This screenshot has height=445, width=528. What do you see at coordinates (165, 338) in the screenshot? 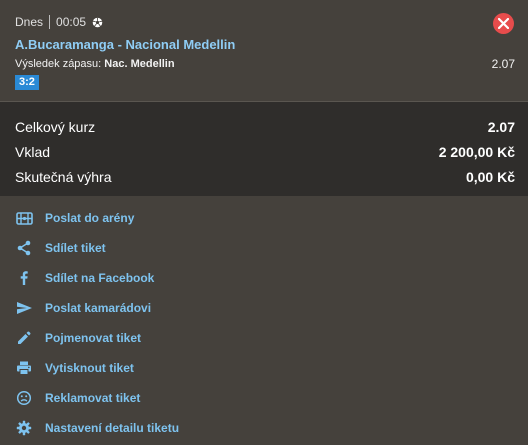
I see `rename-ticket-link: Pojmenovat tiket` at bounding box center [165, 338].